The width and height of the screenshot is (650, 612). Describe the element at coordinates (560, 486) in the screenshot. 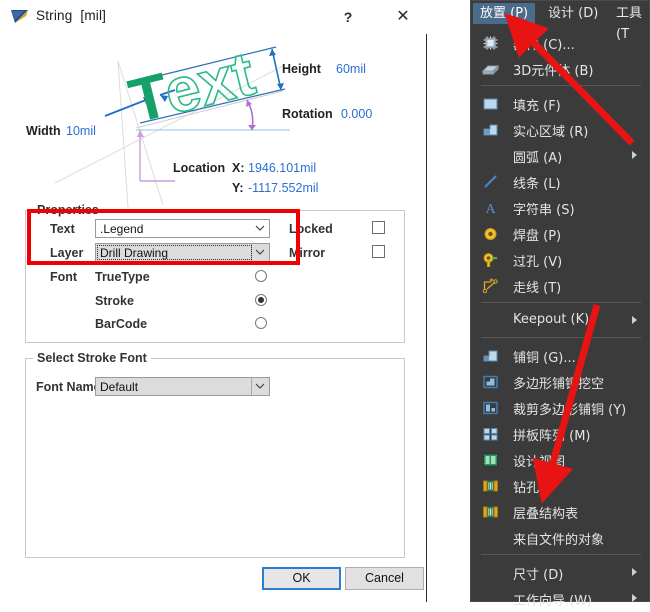

I see `menu-item-16: 钻孔表` at that location.